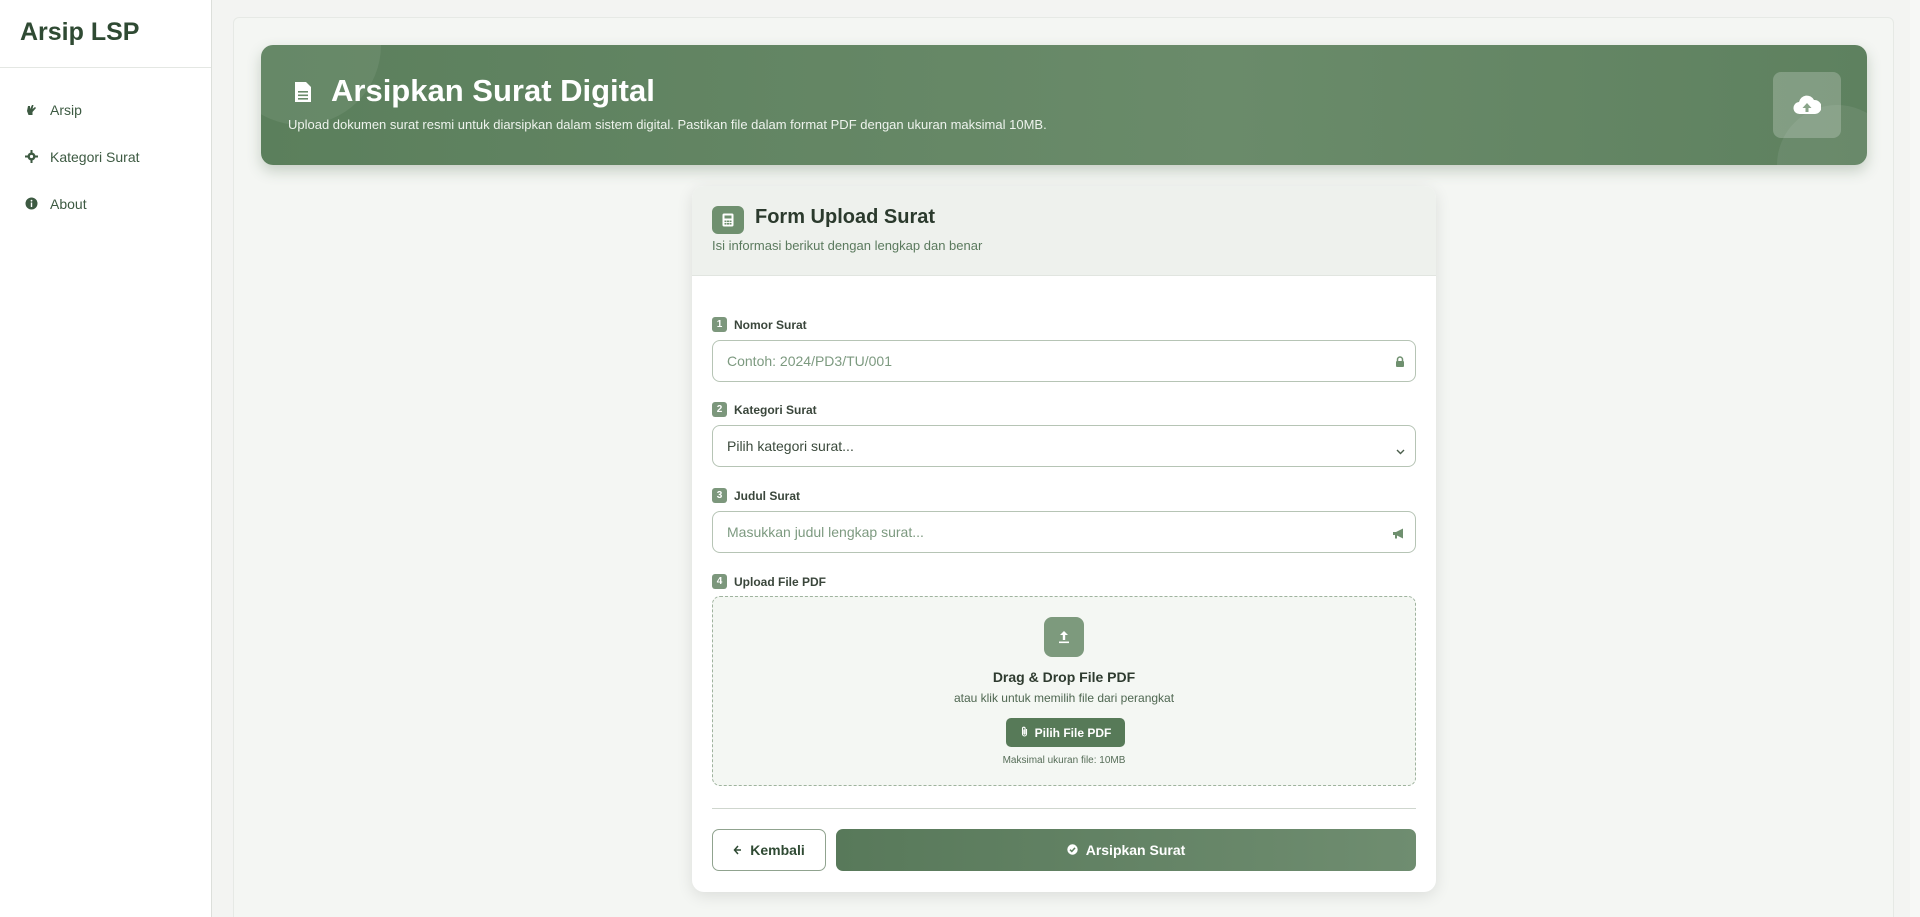 The image size is (1920, 917). I want to click on submit-archive-button: Arsipkan Surat, so click(1126, 850).